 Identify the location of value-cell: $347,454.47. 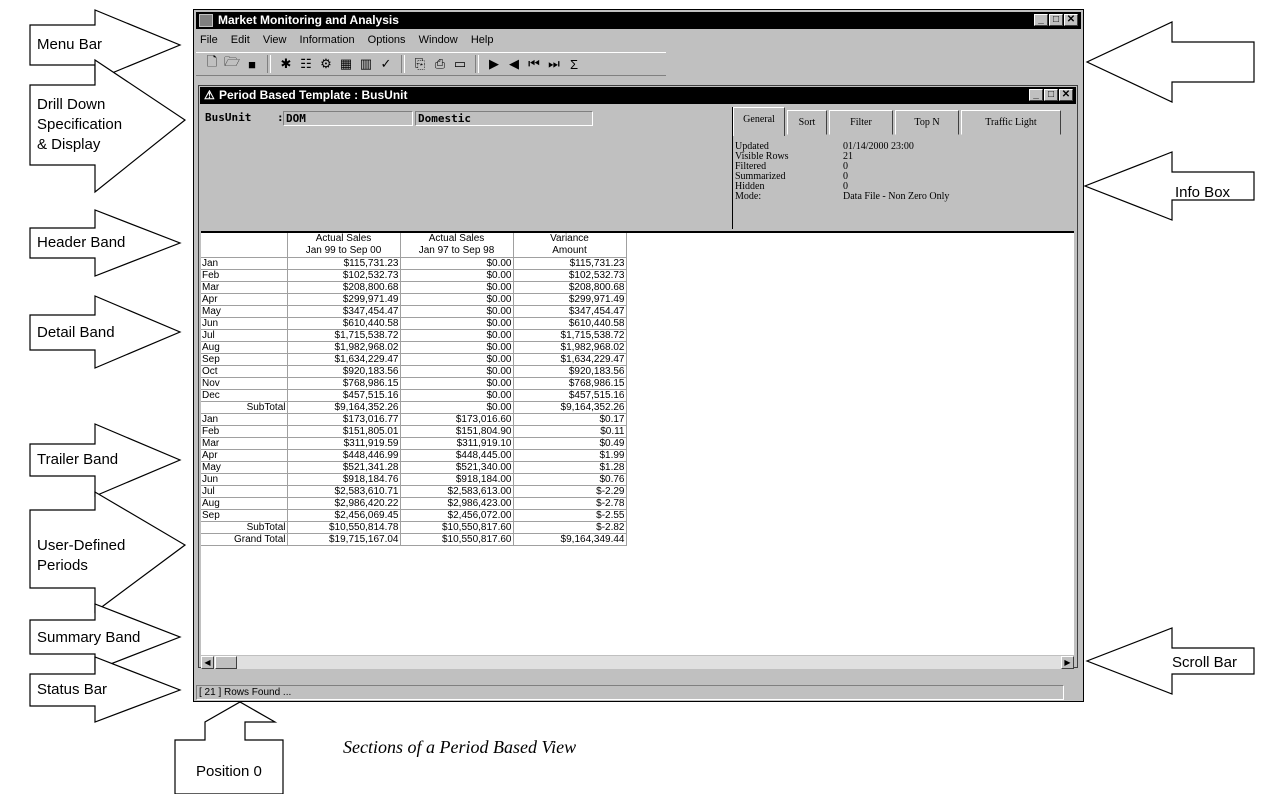
(344, 311).